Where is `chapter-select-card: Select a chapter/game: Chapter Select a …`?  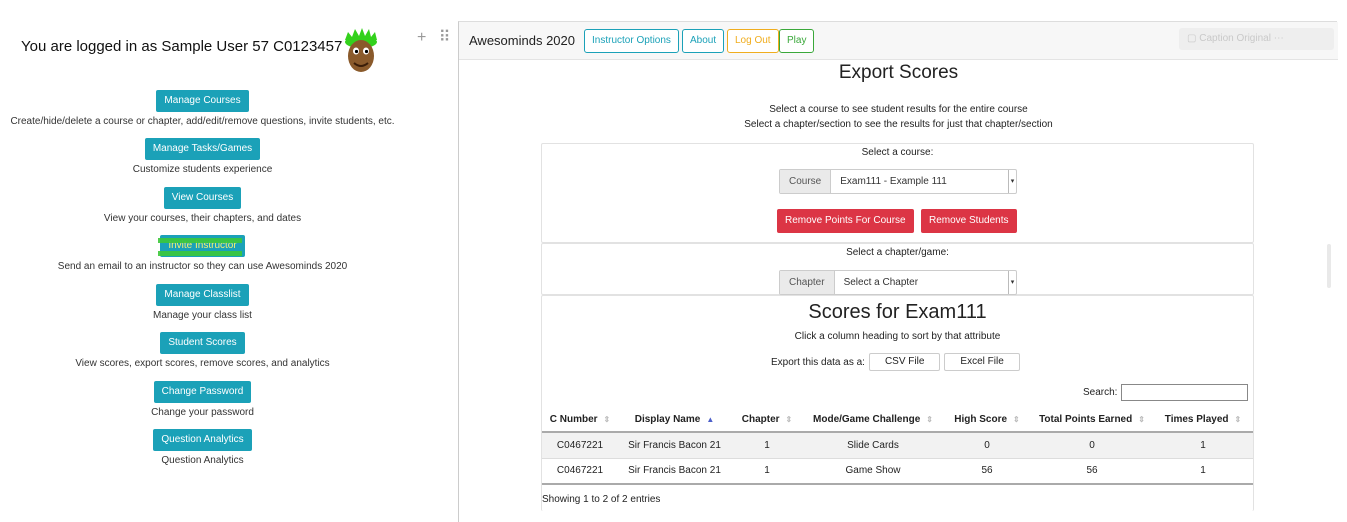
chapter-select-card: Select a chapter/game: Chapter Select a … is located at coordinates (897, 269).